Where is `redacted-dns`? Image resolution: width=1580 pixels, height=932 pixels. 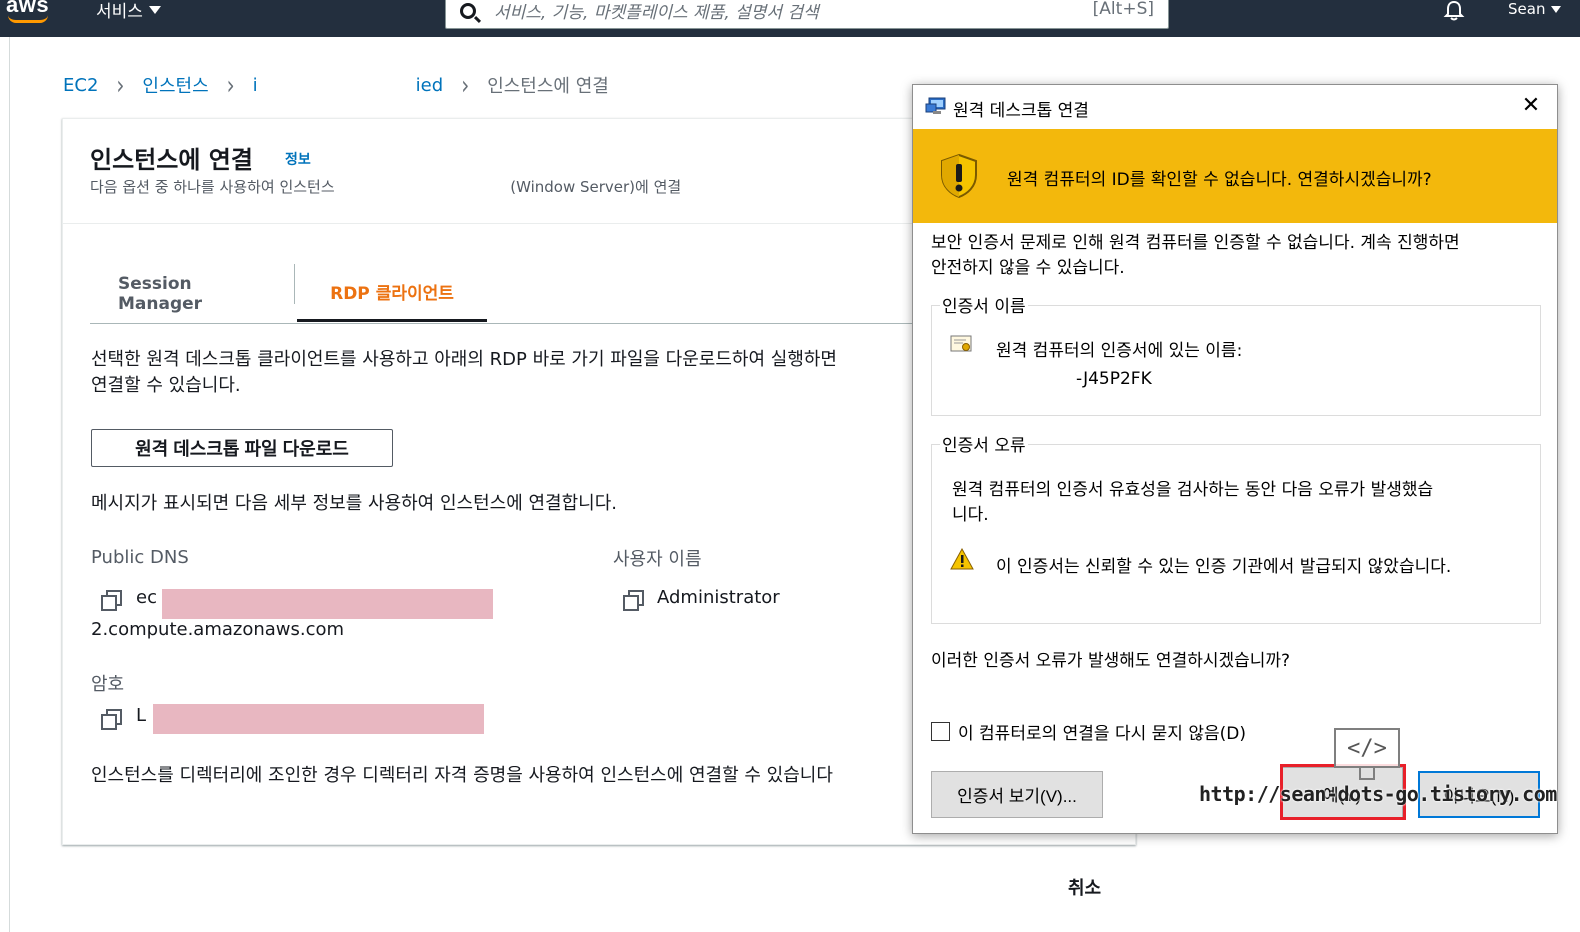 redacted-dns is located at coordinates (327, 604).